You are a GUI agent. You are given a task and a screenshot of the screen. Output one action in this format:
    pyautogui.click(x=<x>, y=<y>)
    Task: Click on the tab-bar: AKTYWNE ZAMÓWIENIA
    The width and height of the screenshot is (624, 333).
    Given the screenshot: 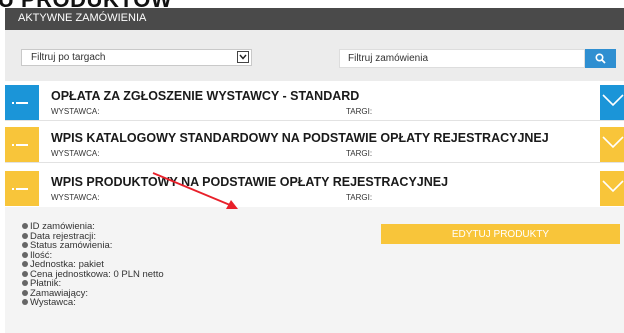 What is the action you would take?
    pyautogui.click(x=314, y=19)
    